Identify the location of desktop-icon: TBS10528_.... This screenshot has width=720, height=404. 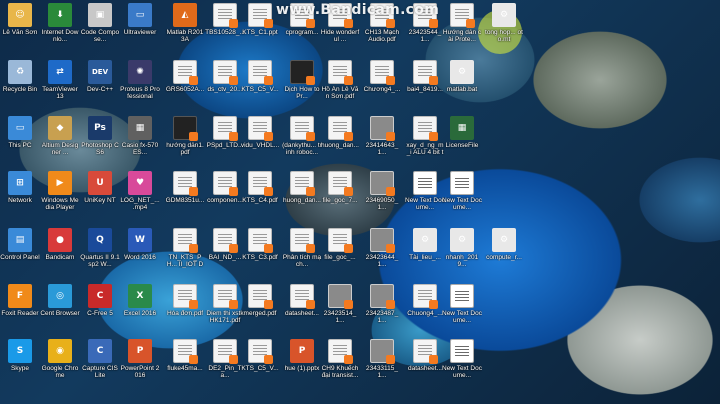
(225, 28).